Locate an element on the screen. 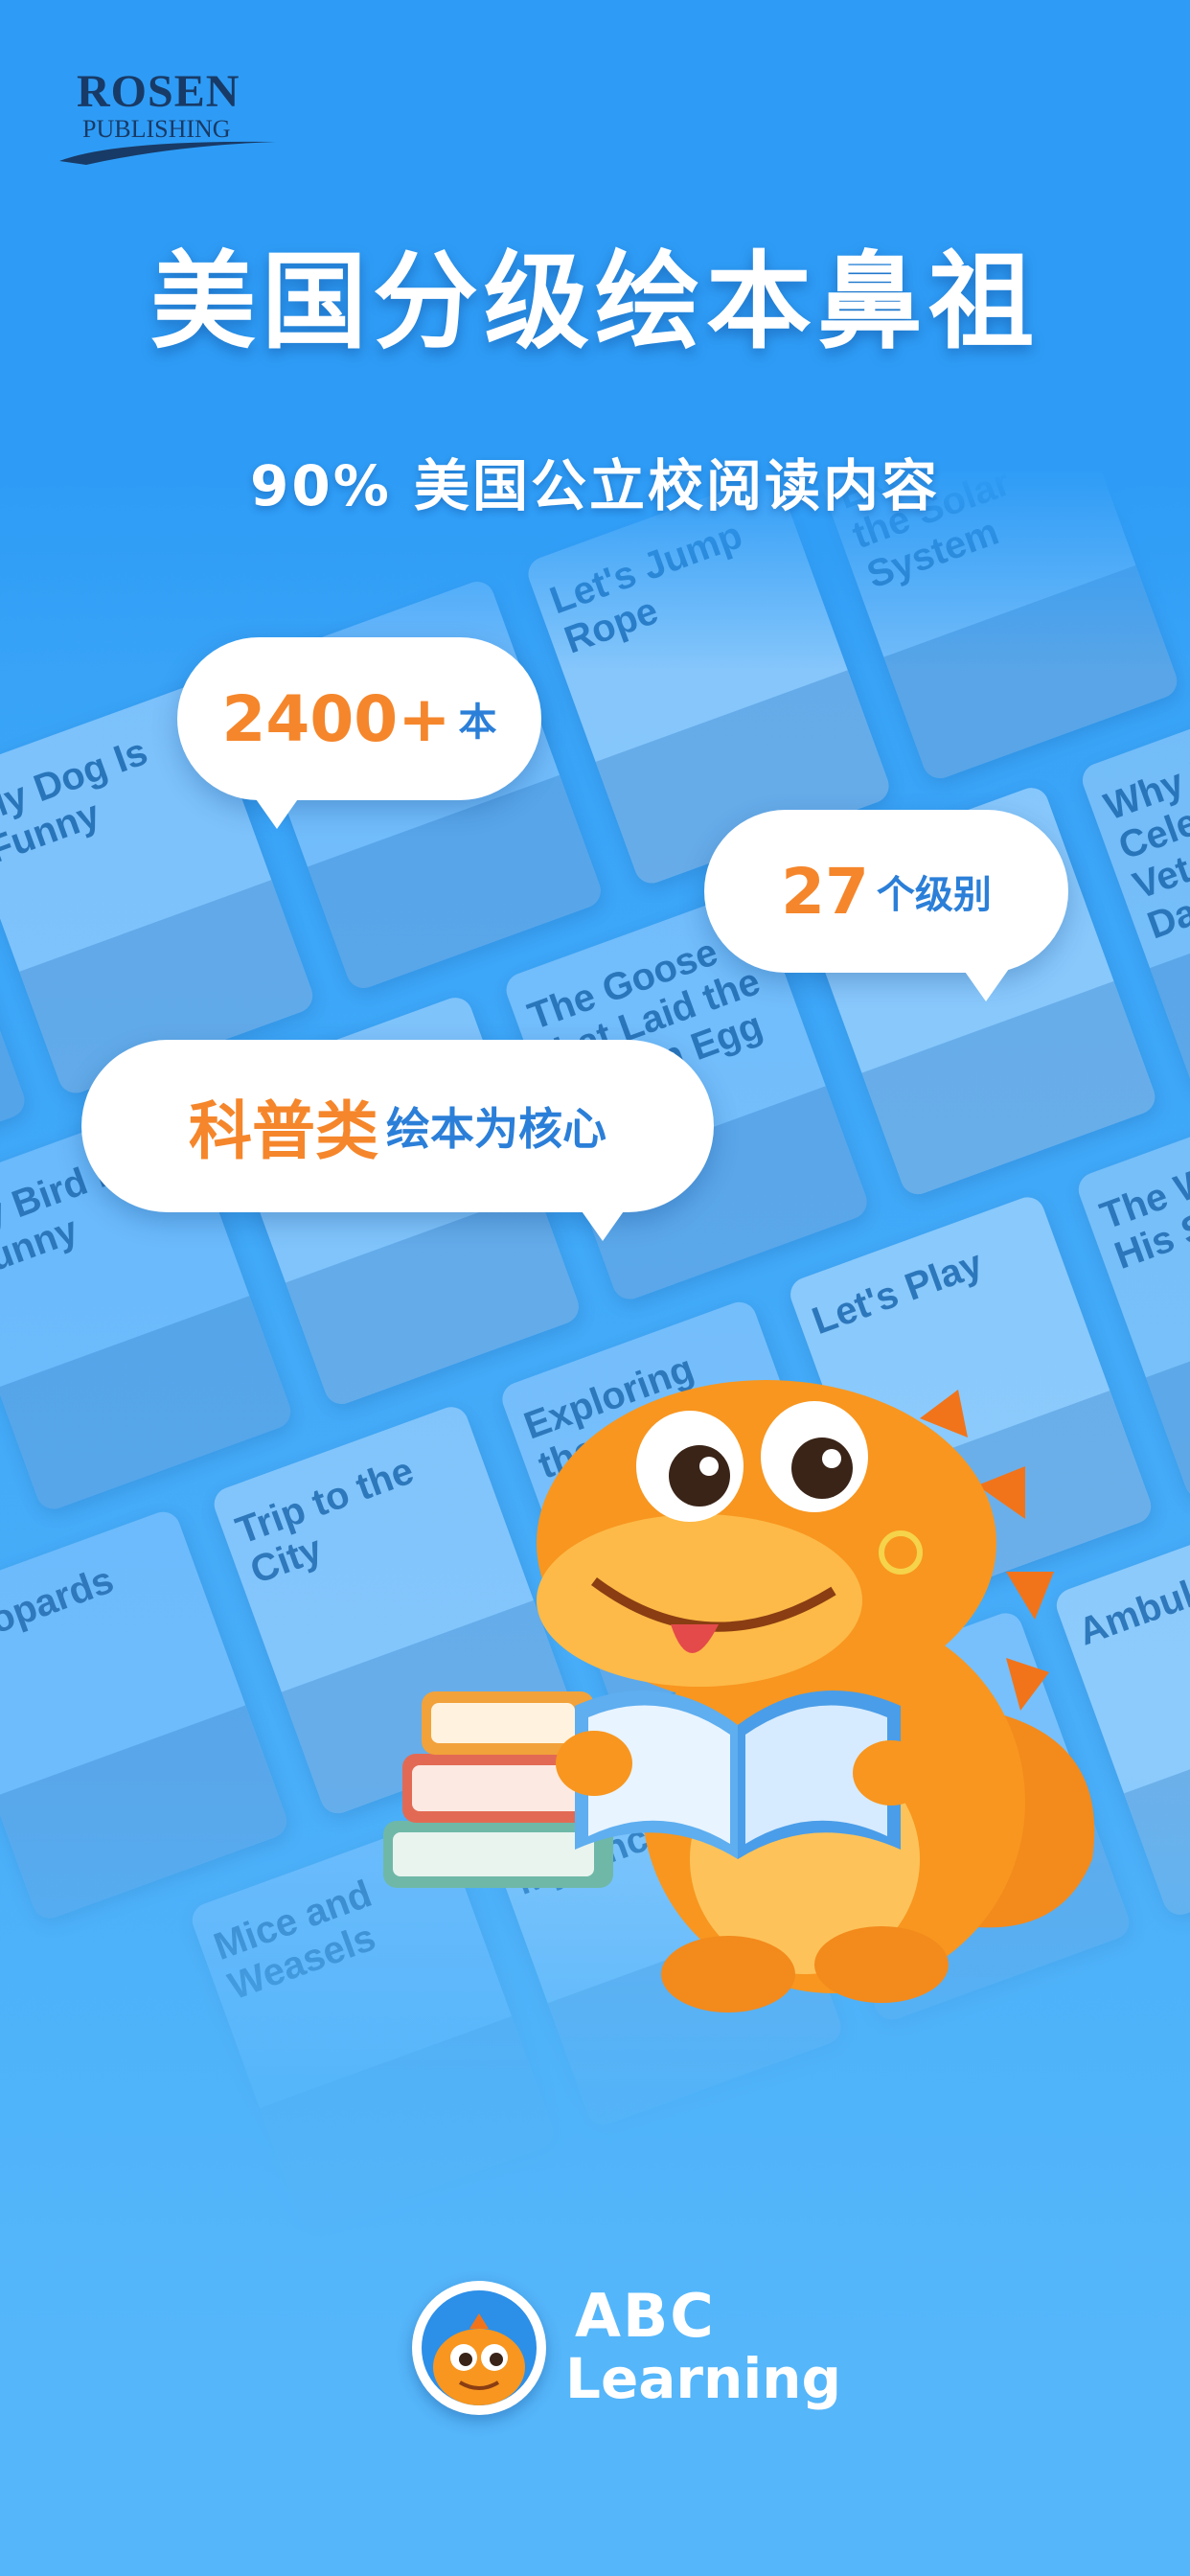 This screenshot has height=2576, width=1190. mascot-face-icon is located at coordinates (479, 2359).